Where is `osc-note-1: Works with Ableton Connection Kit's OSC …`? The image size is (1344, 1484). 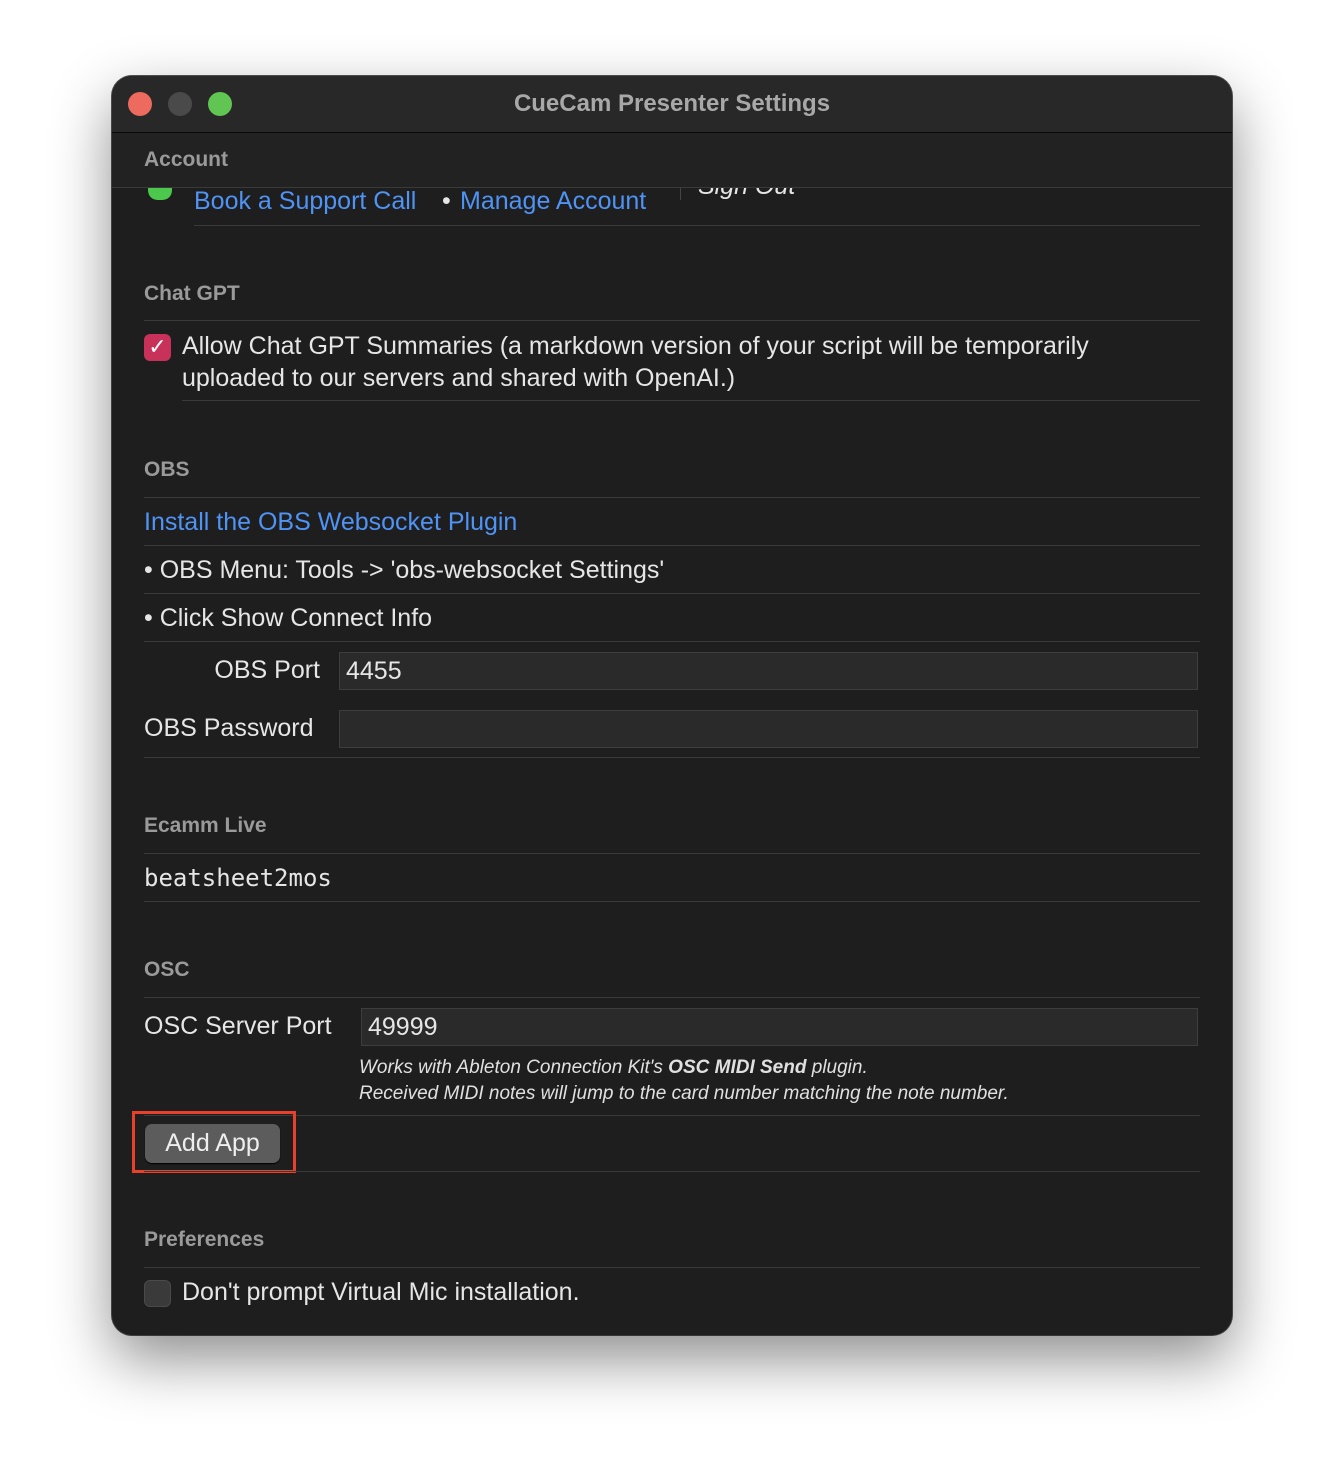 osc-note-1: Works with Ableton Connection Kit's OSC … is located at coordinates (613, 1068).